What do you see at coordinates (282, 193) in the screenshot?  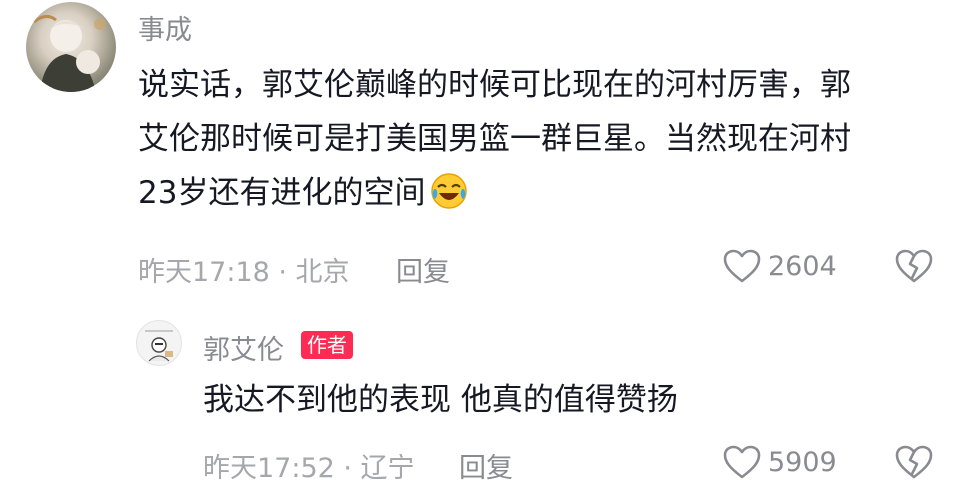 I see `comment-text-line: 23岁还有进化的空间` at bounding box center [282, 193].